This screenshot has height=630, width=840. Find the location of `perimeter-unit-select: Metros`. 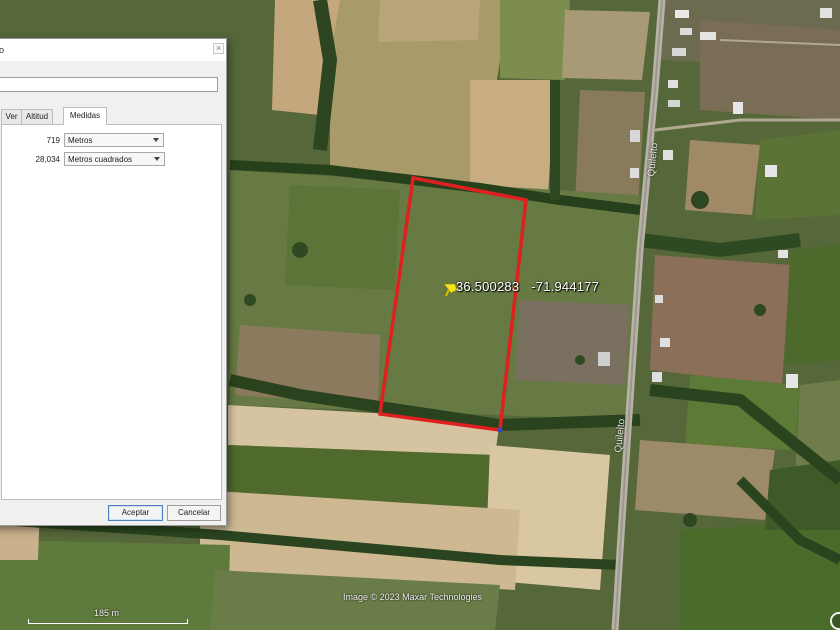

perimeter-unit-select: Metros is located at coordinates (114, 140).